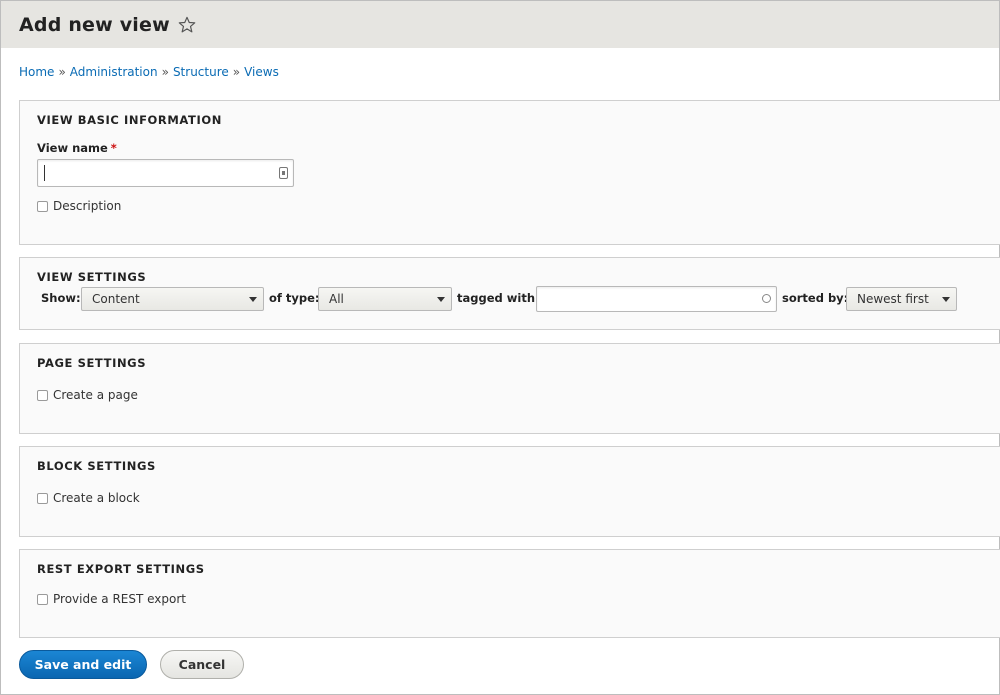 Image resolution: width=1000 pixels, height=695 pixels. I want to click on create-block-checkbox-row: Create a block, so click(88, 498).